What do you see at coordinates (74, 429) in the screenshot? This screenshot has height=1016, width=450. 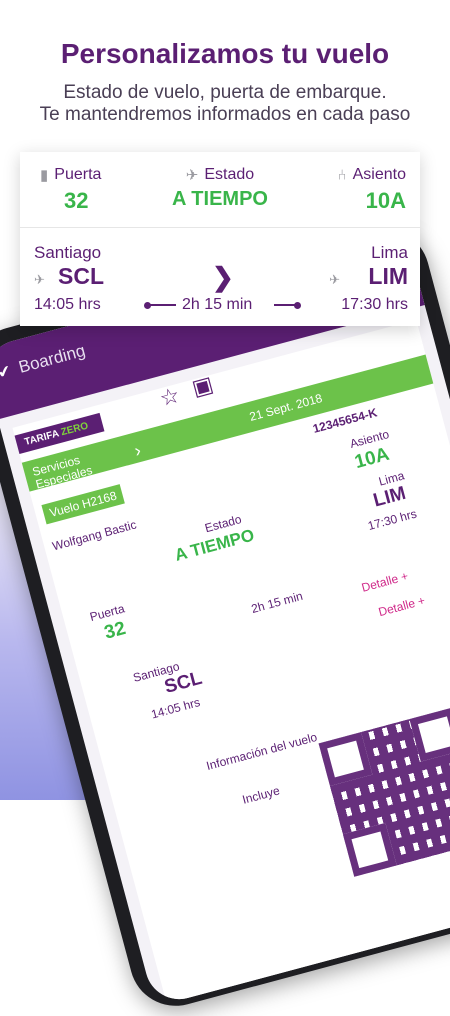 I see `tarifa-type: ZERO` at bounding box center [74, 429].